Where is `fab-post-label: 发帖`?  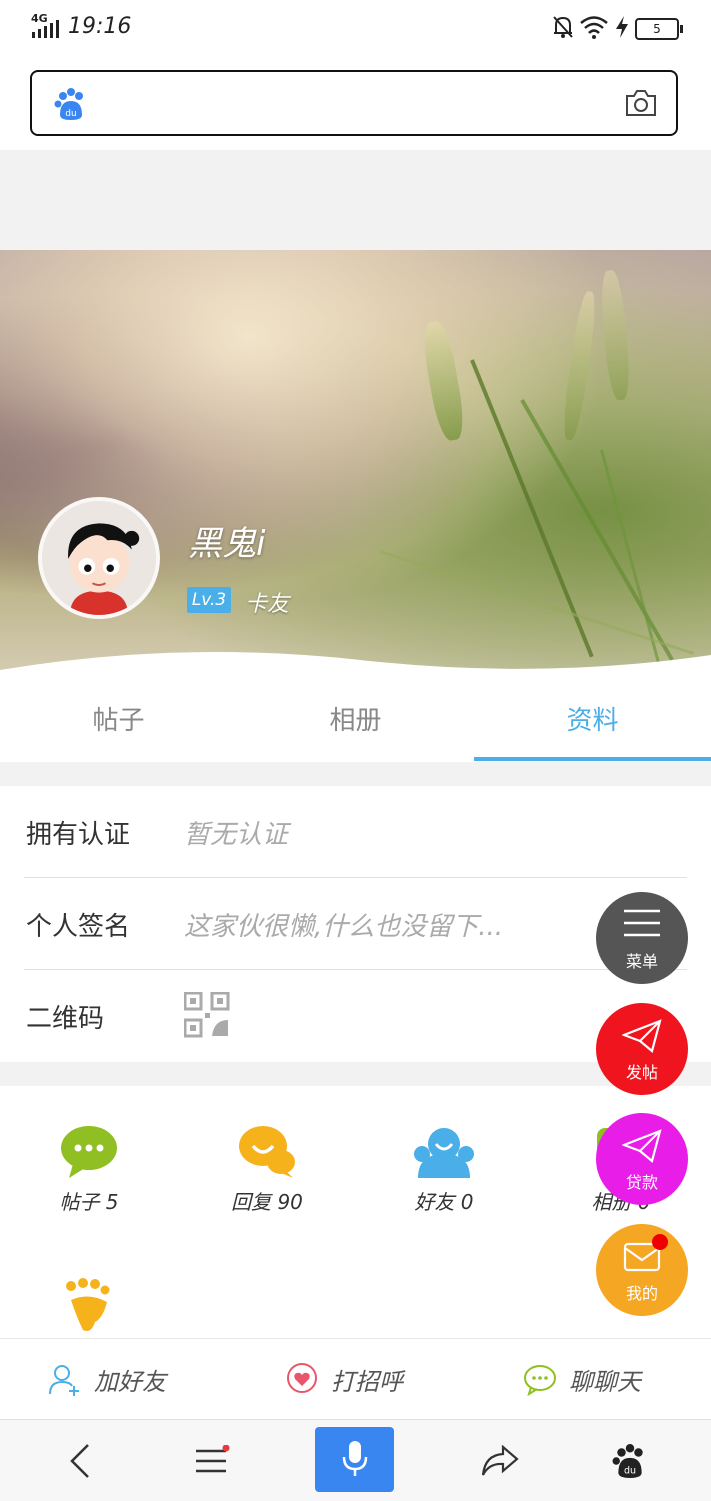
fab-post-label: 发帖 is located at coordinates (641, 1072).